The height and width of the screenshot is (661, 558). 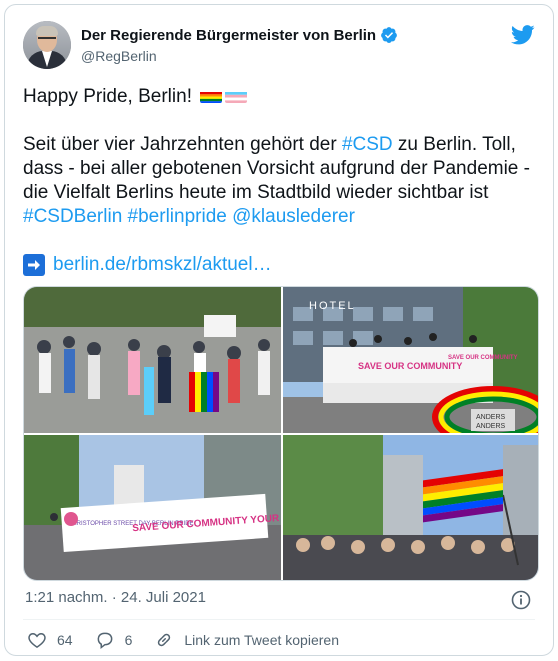 What do you see at coordinates (410, 507) in the screenshot?
I see `photo-rainbow-flag` at bounding box center [410, 507].